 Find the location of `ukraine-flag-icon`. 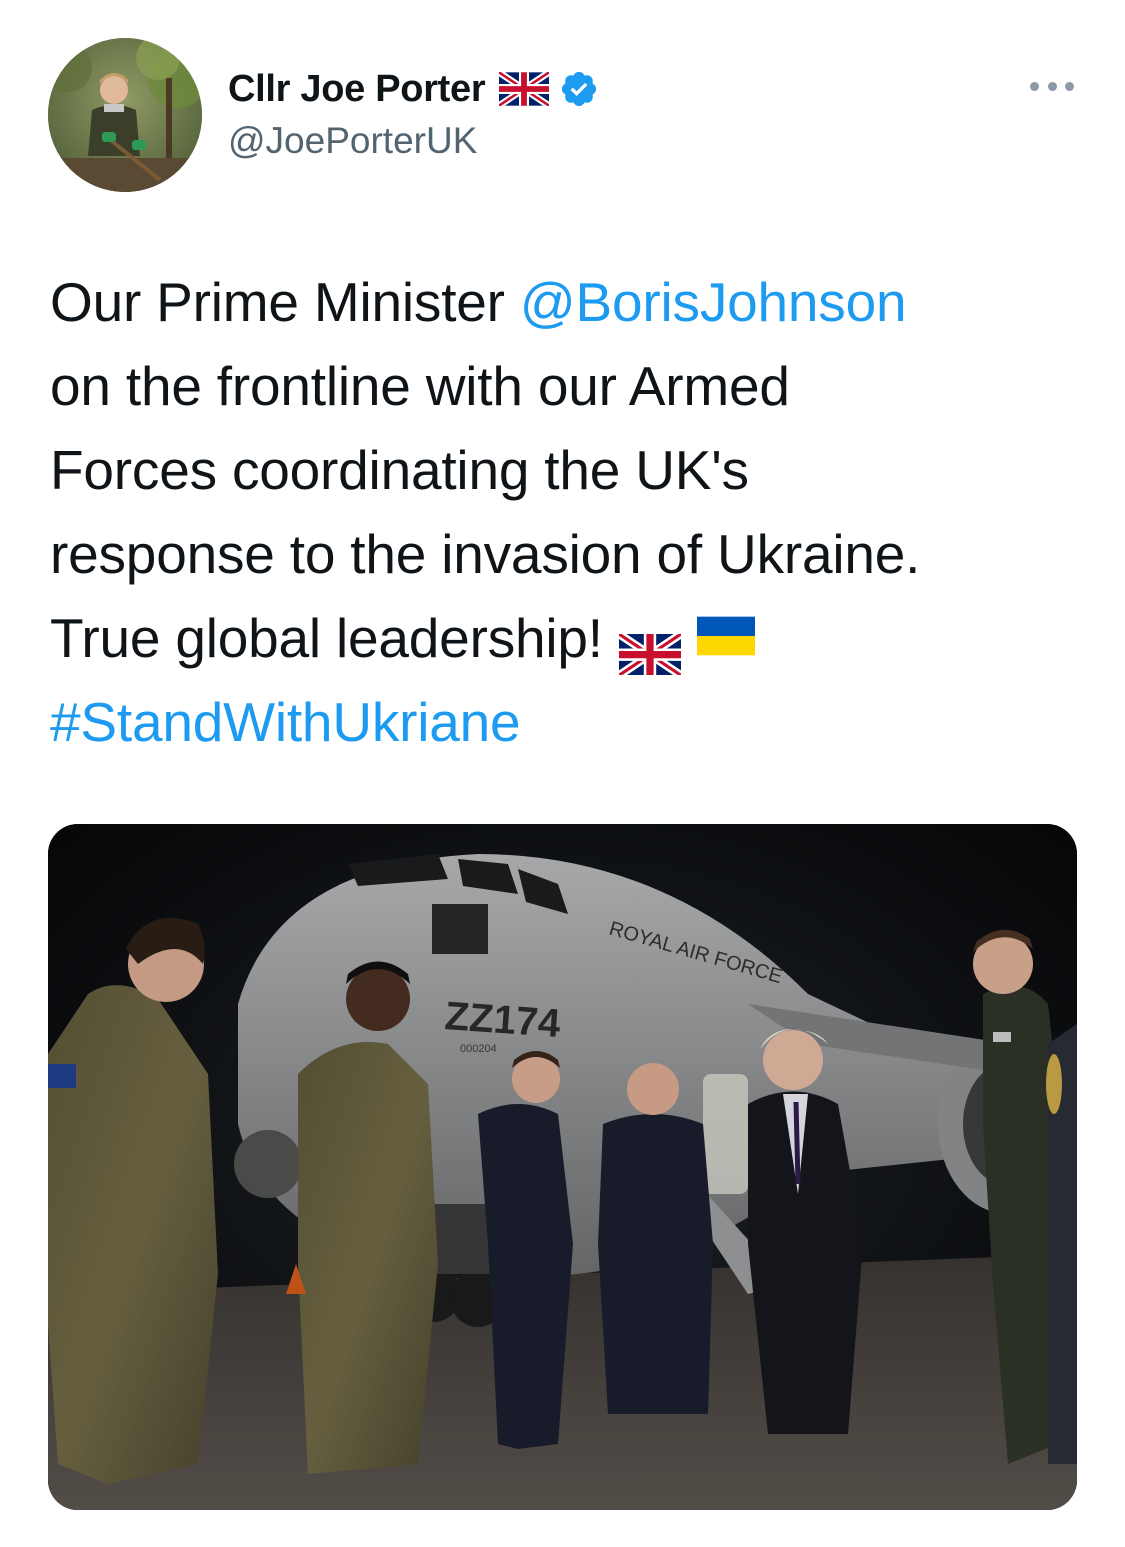

ukraine-flag-icon is located at coordinates (725, 636).